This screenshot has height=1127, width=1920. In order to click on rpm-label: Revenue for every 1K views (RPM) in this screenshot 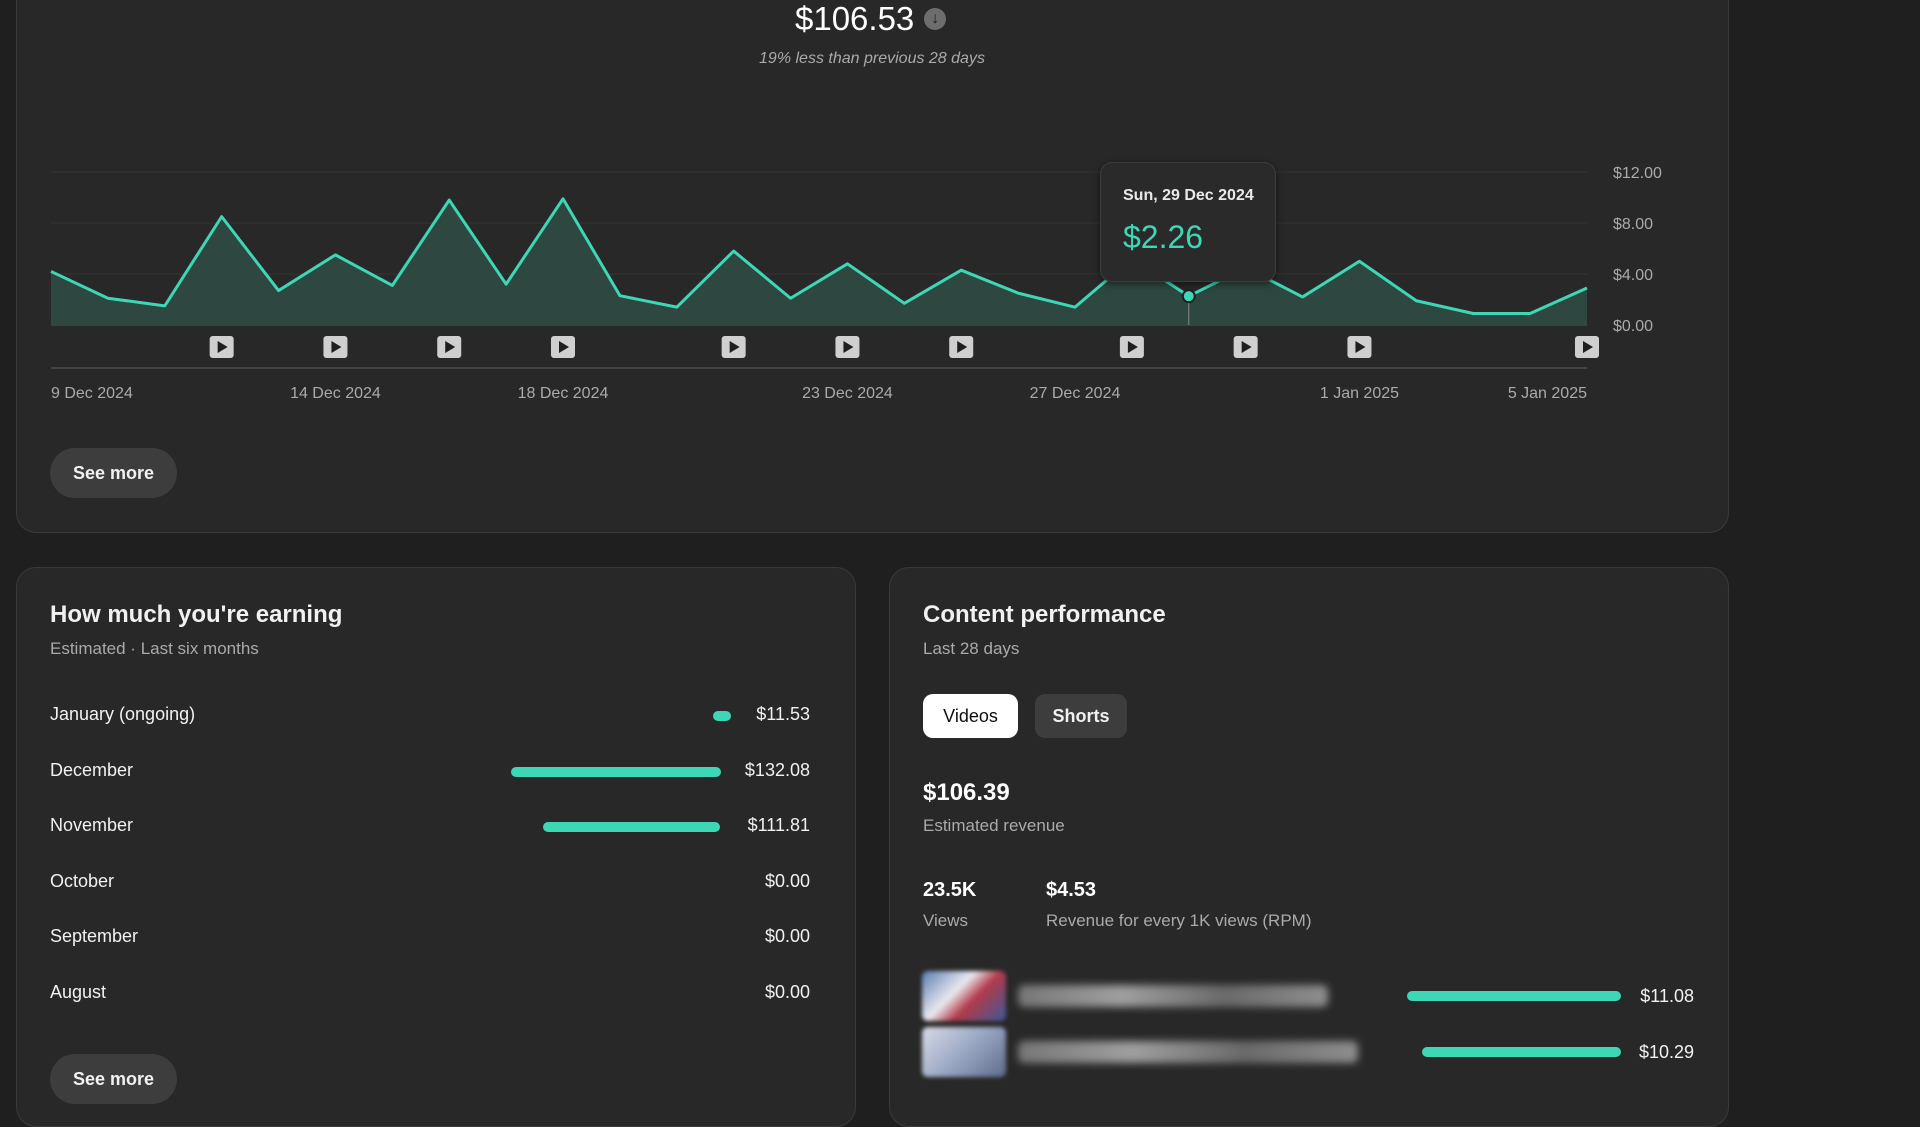, I will do `click(1179, 920)`.